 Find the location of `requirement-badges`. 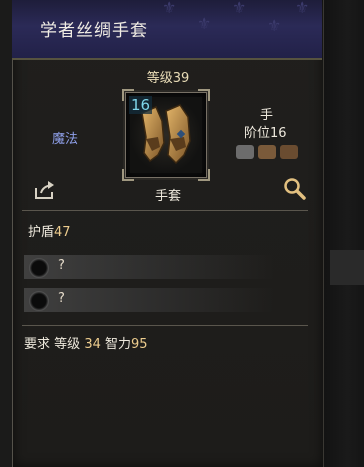

requirement-badges is located at coordinates (267, 152).